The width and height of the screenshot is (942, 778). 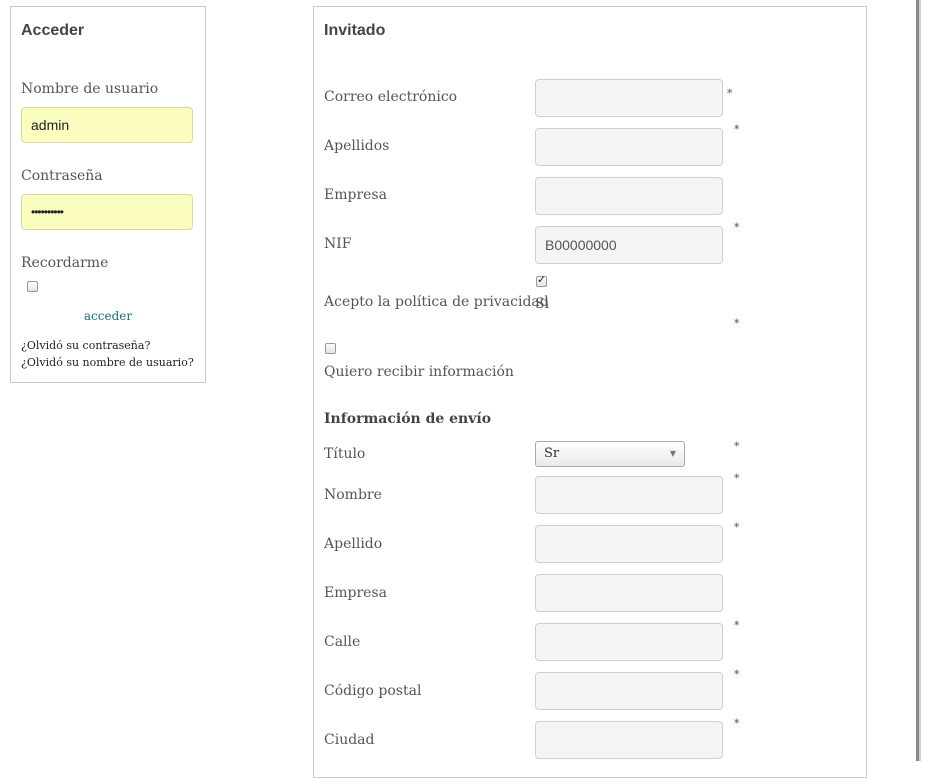 I want to click on remember-label: Recordarme, so click(x=65, y=263).